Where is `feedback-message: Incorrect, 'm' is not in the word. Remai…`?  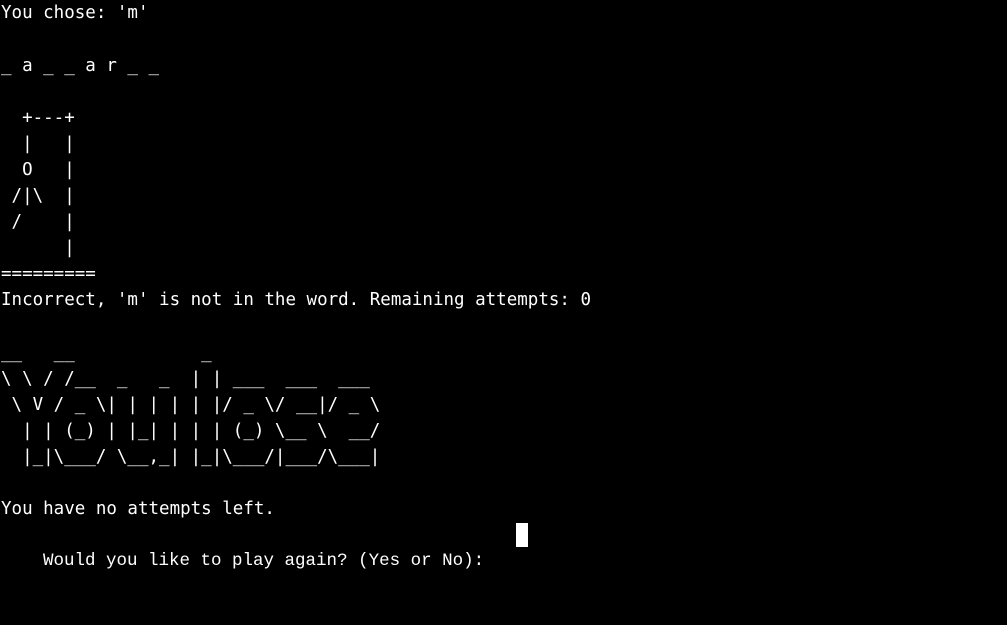 feedback-message: Incorrect, 'm' is not in the word. Remai… is located at coordinates (296, 300).